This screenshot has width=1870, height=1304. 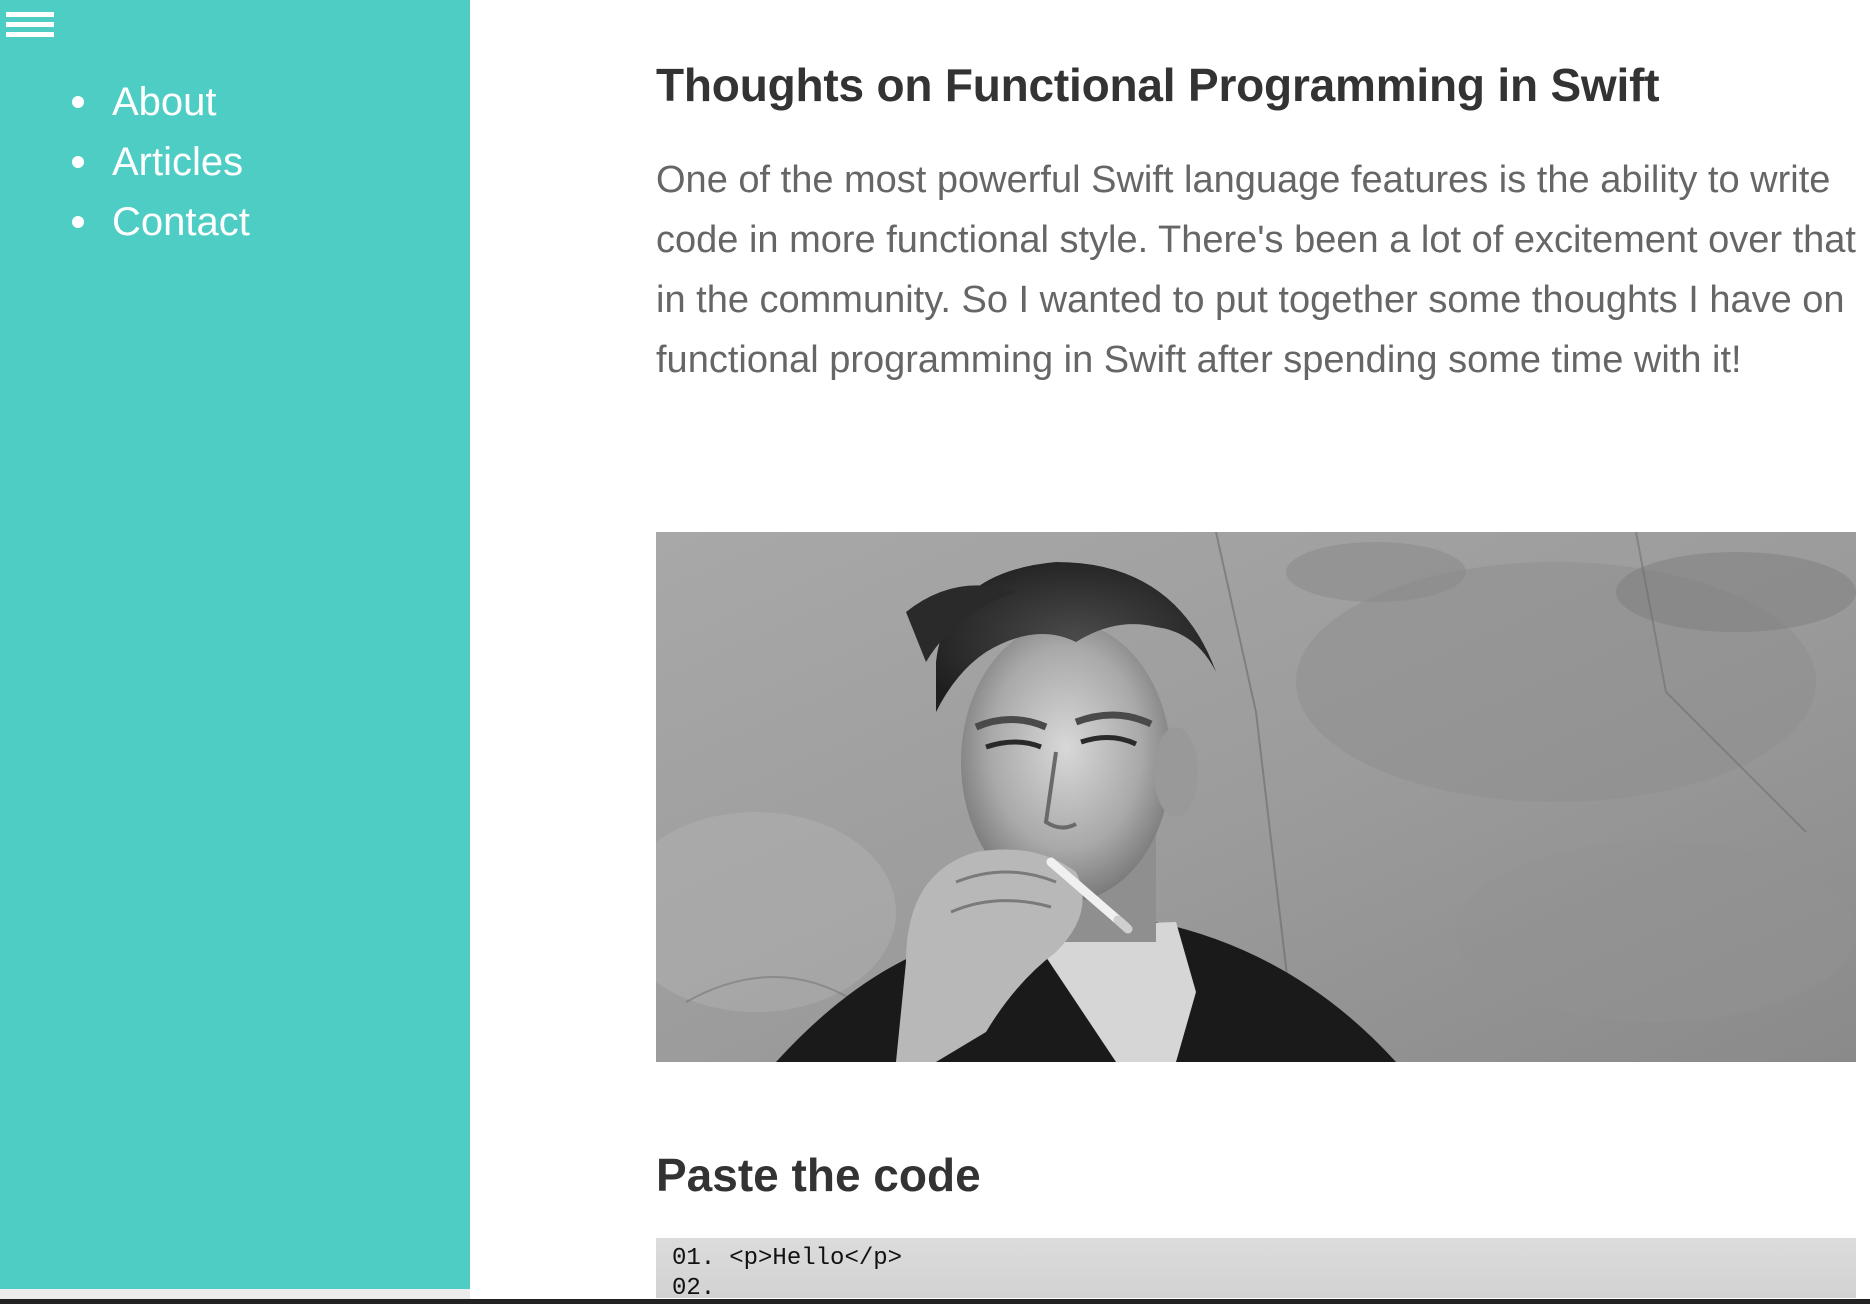 I want to click on line-number: 01., so click(x=694, y=1258).